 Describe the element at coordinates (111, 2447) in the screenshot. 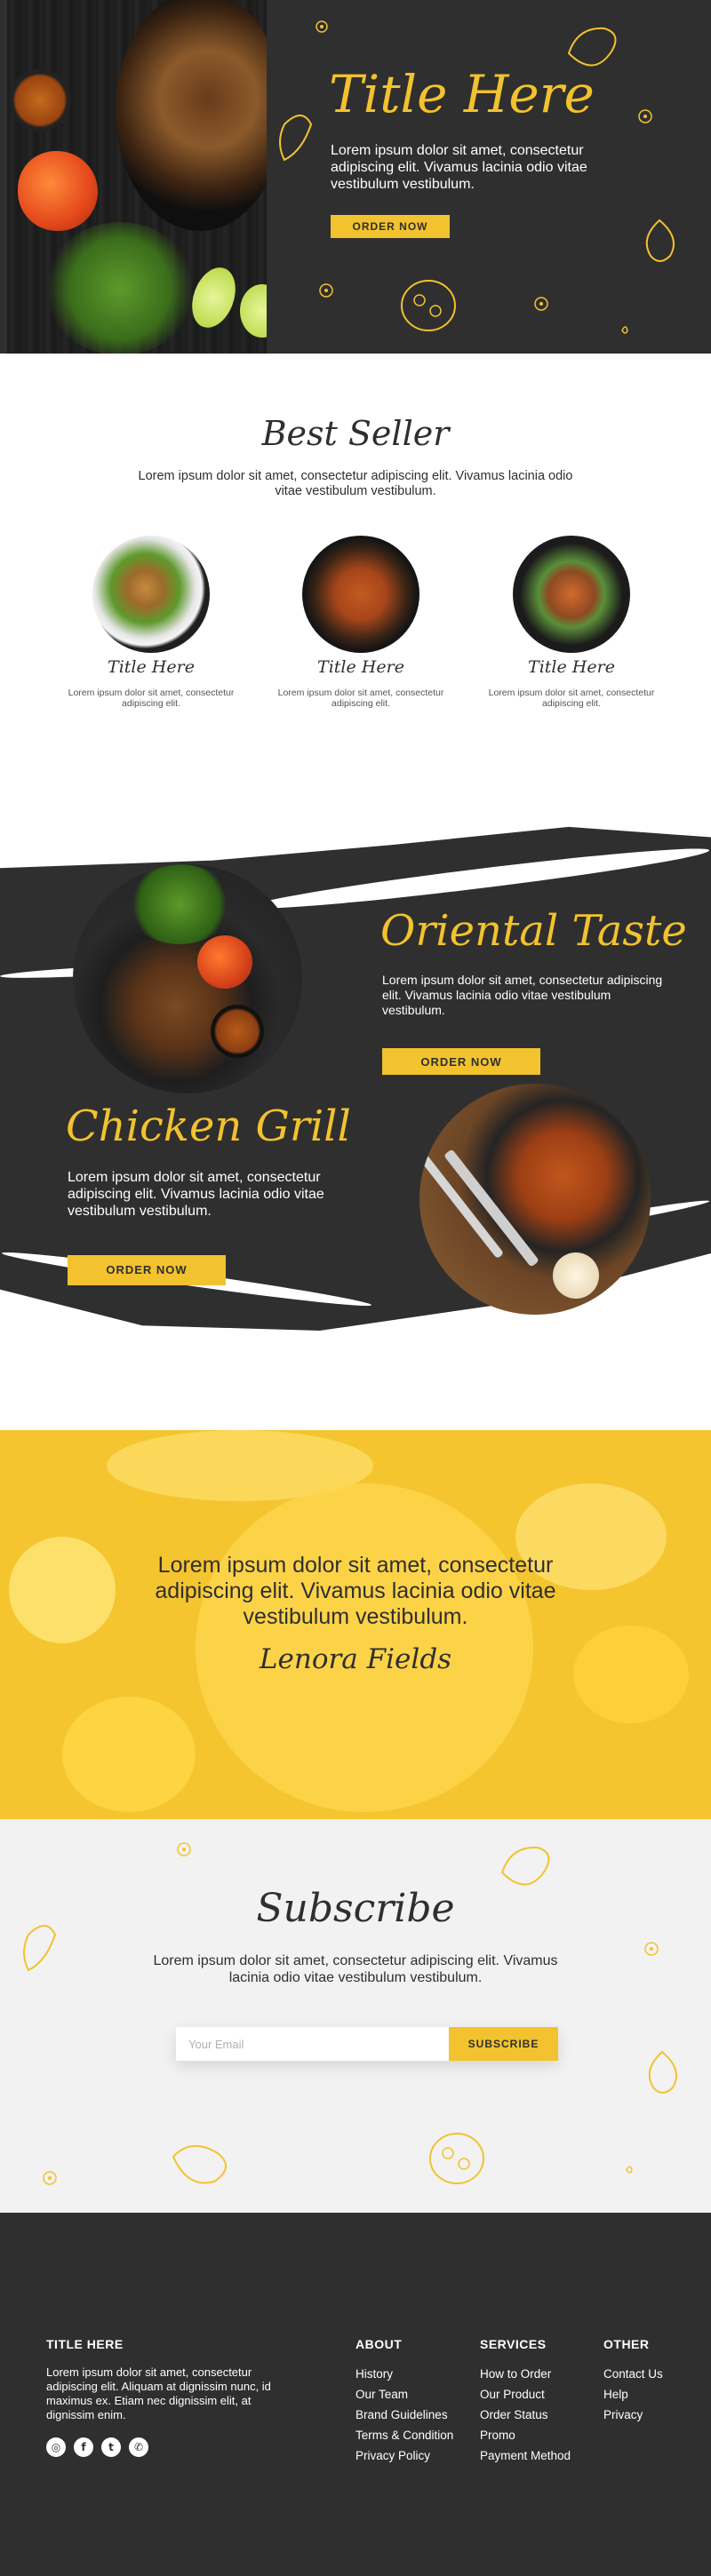

I see `twitter-icon: t` at that location.